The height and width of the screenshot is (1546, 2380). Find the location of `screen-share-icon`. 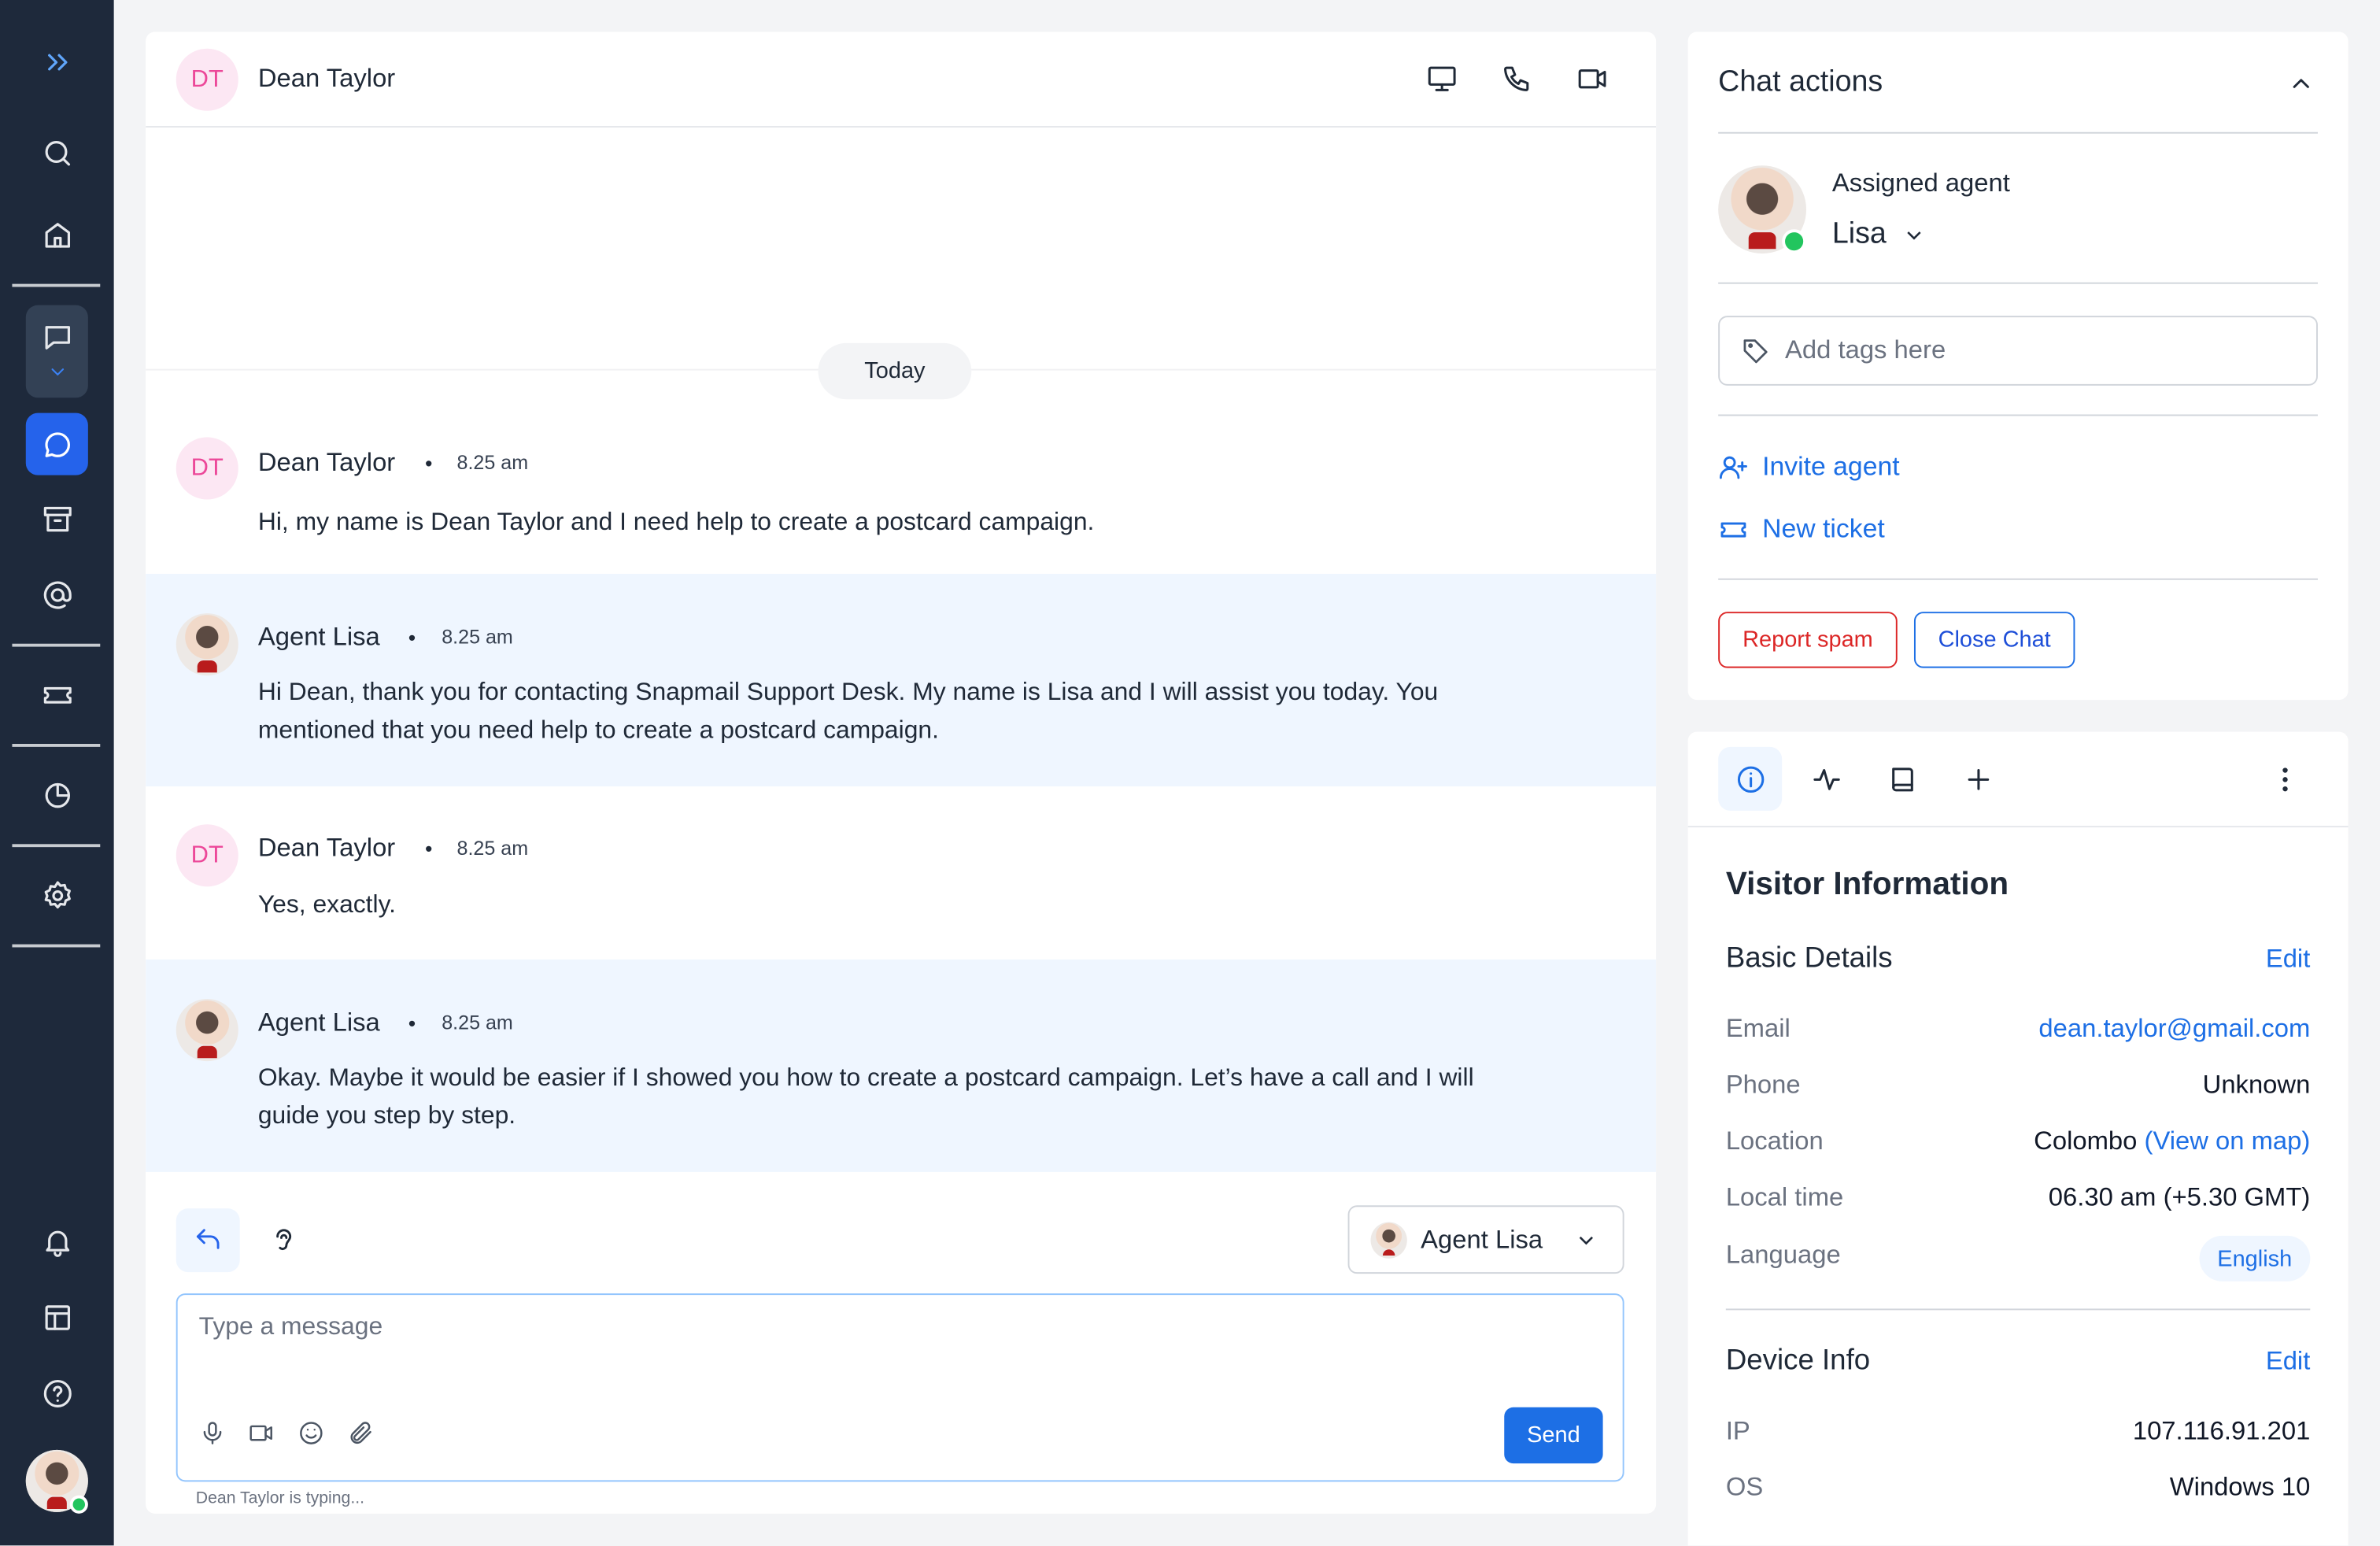

screen-share-icon is located at coordinates (1443, 80).